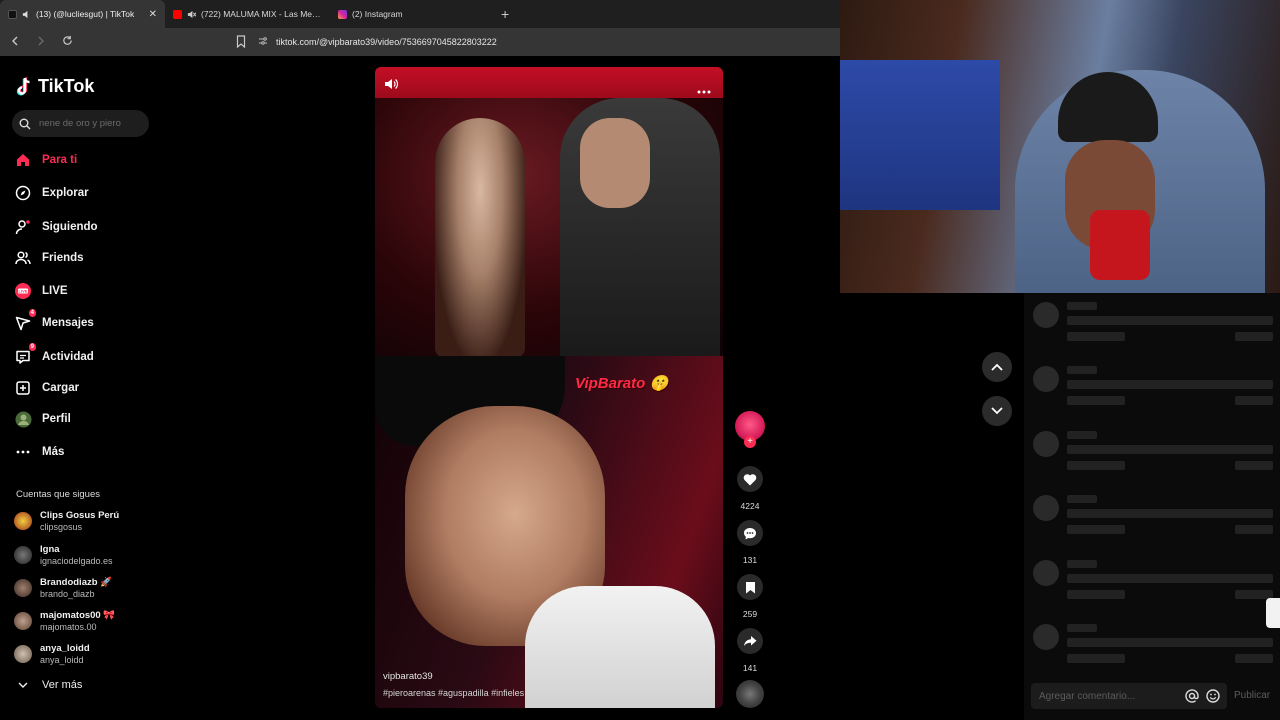 The width and height of the screenshot is (1280, 720). Describe the element at coordinates (53, 452) in the screenshot. I see `nav-label: Más` at that location.